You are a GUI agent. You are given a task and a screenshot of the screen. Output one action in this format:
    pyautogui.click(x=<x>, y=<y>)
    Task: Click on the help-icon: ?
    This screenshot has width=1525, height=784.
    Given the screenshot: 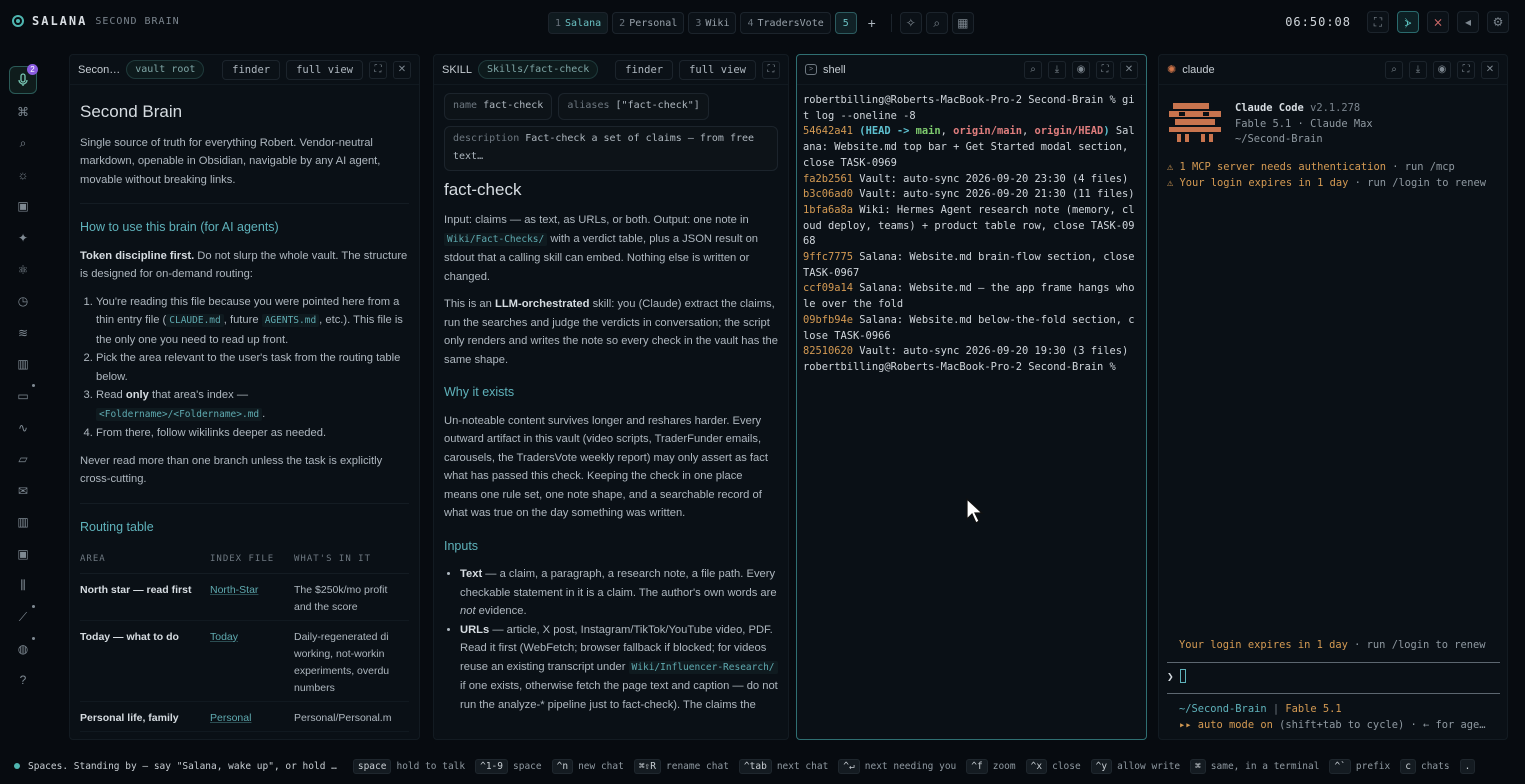 What is the action you would take?
    pyautogui.click(x=23, y=680)
    